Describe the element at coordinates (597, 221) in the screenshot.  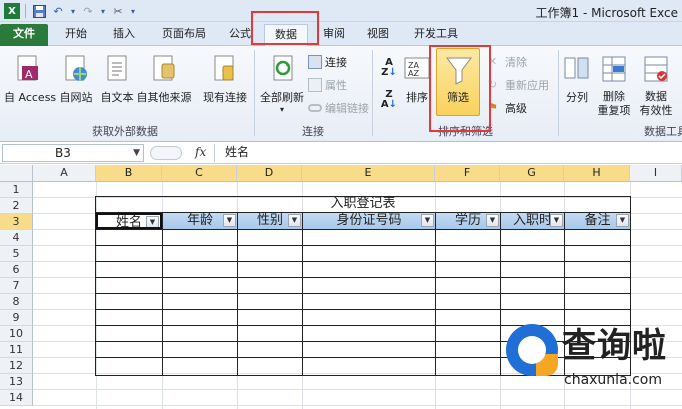
I see `header-cell-notes: 备注 ▼` at that location.